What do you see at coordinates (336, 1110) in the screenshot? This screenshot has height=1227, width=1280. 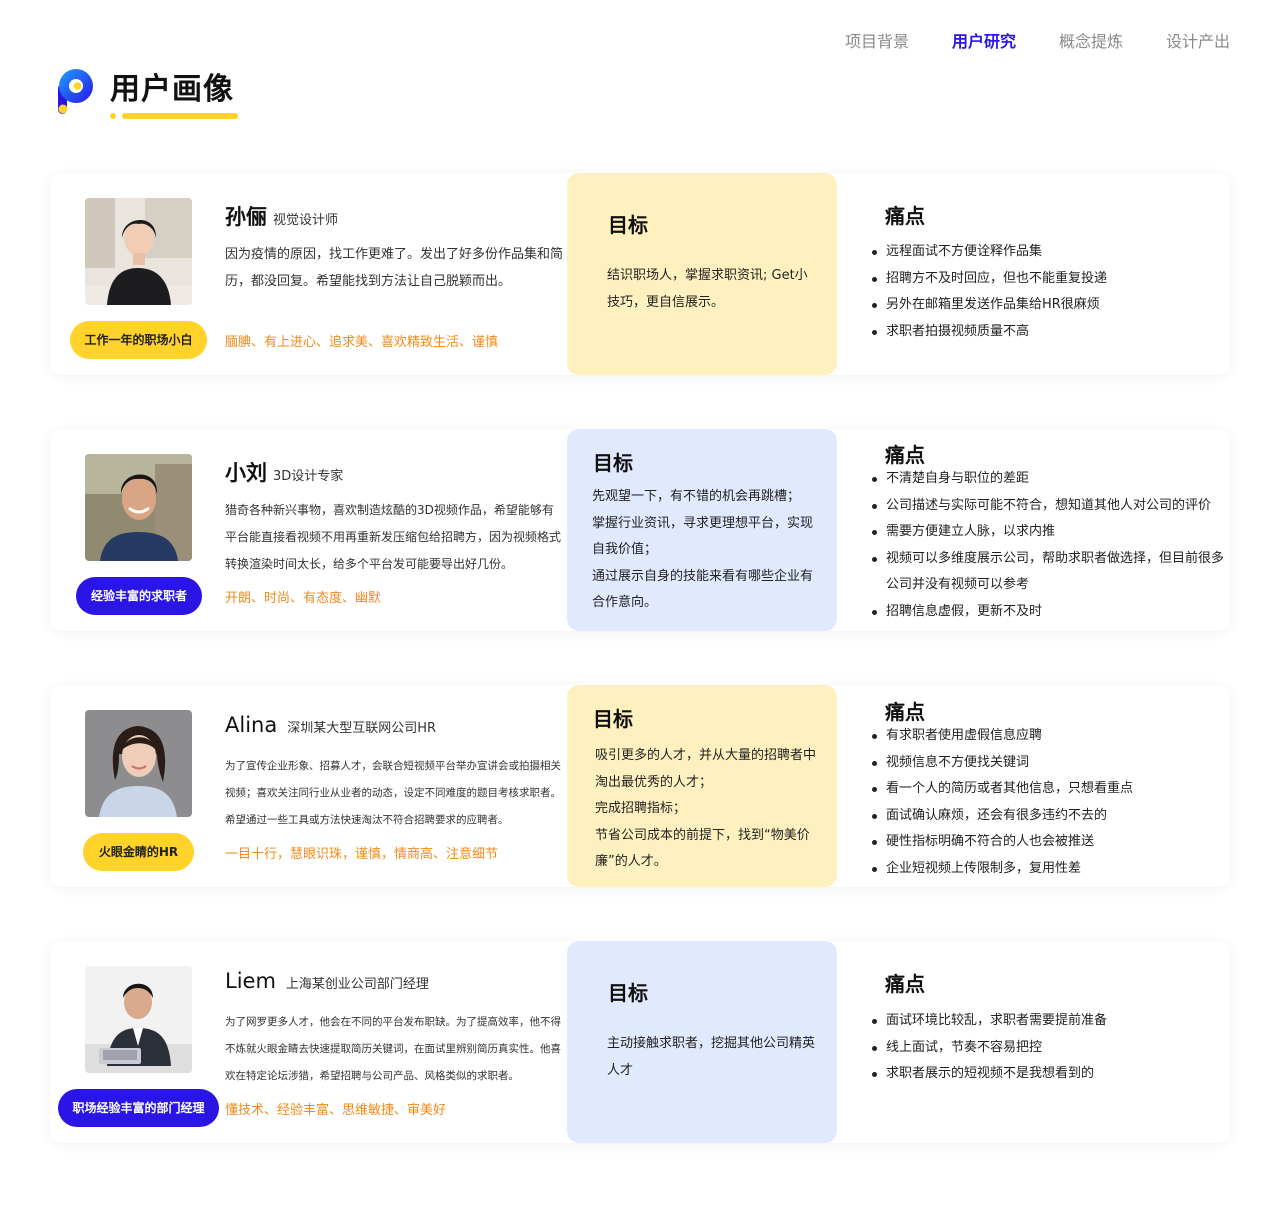 I see `persona-traits: 懂技术、经验丰富、思维敏捷、审美好` at bounding box center [336, 1110].